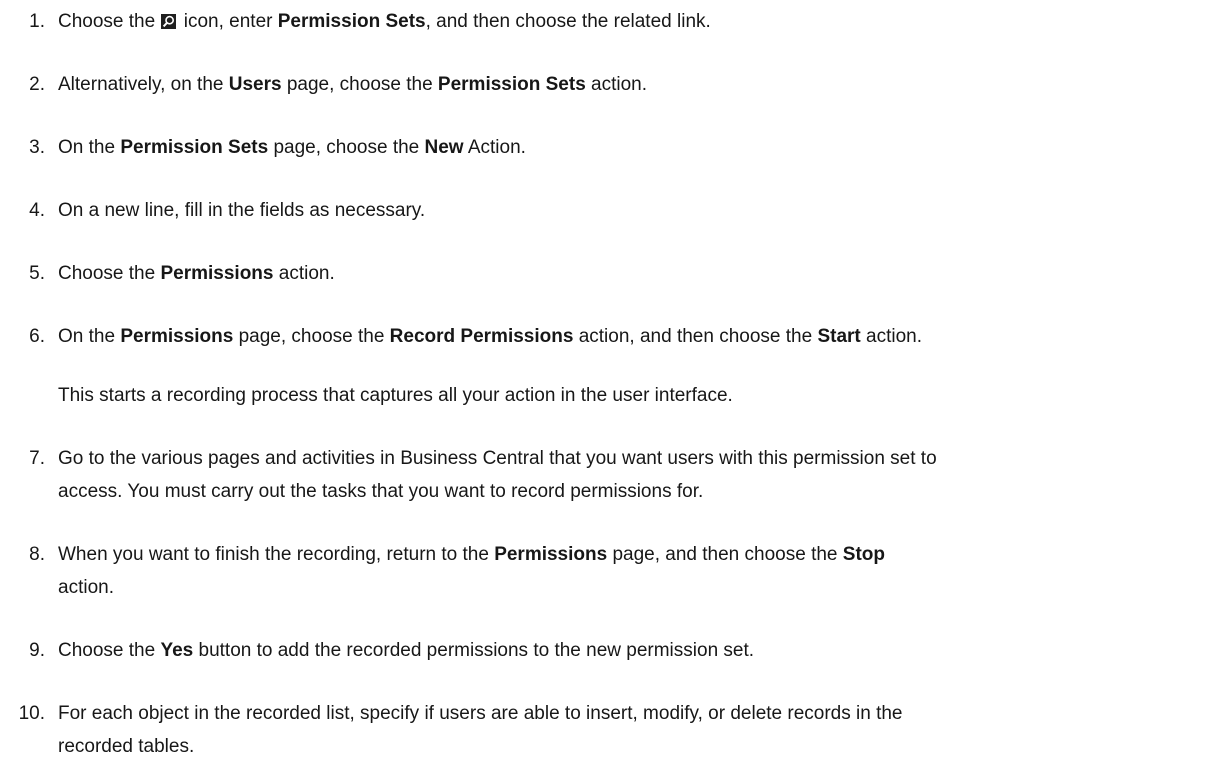 The image size is (1215, 778). Describe the element at coordinates (228, 21) in the screenshot. I see `text-run: icon, enter` at that location.